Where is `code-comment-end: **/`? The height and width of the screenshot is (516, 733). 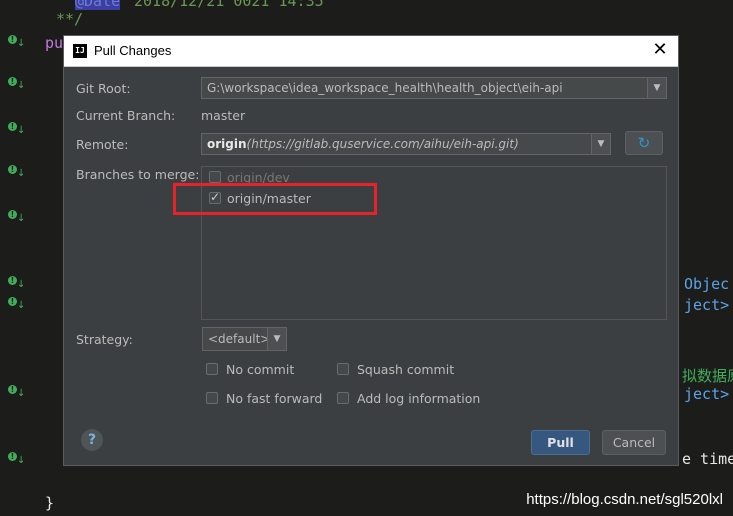 code-comment-end: **/ is located at coordinates (70, 19).